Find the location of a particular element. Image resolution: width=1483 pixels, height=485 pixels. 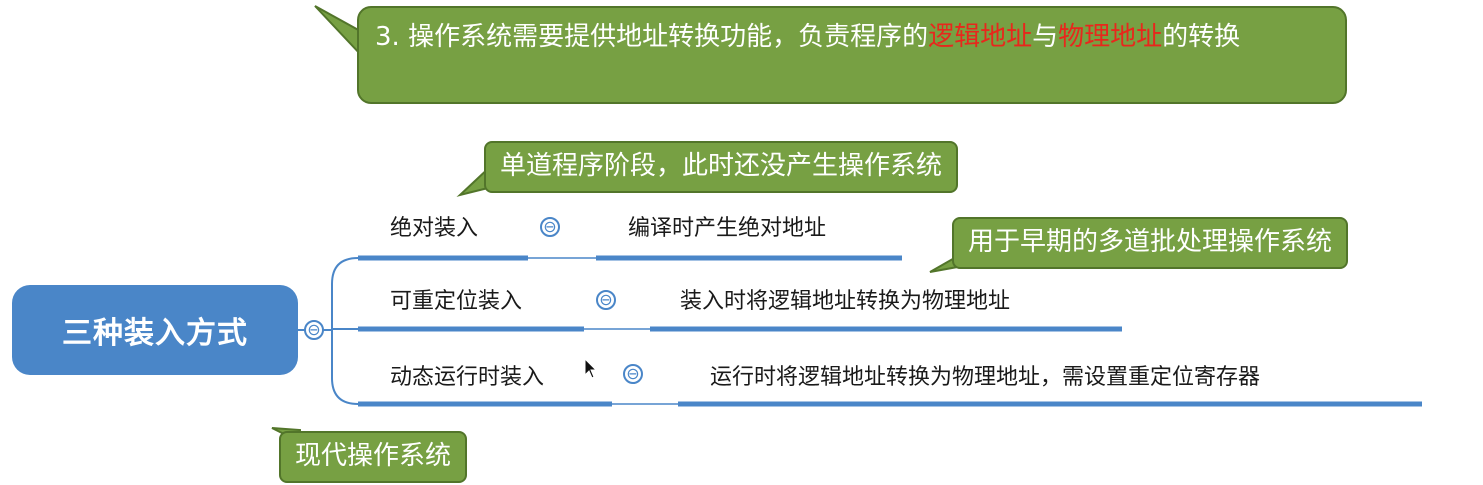

single-program-callout: 单道程序阶段，此时还没产生操作系统 is located at coordinates (721, 167).